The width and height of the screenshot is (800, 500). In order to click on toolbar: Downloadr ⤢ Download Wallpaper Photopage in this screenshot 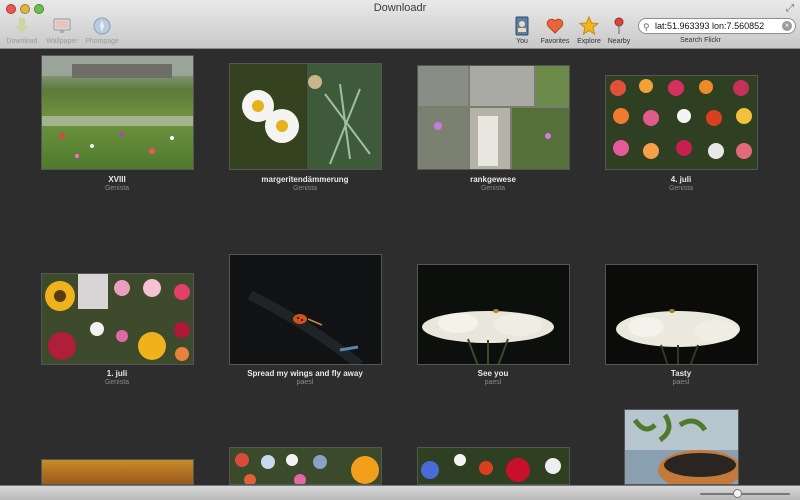, I will do `click(400, 24)`.